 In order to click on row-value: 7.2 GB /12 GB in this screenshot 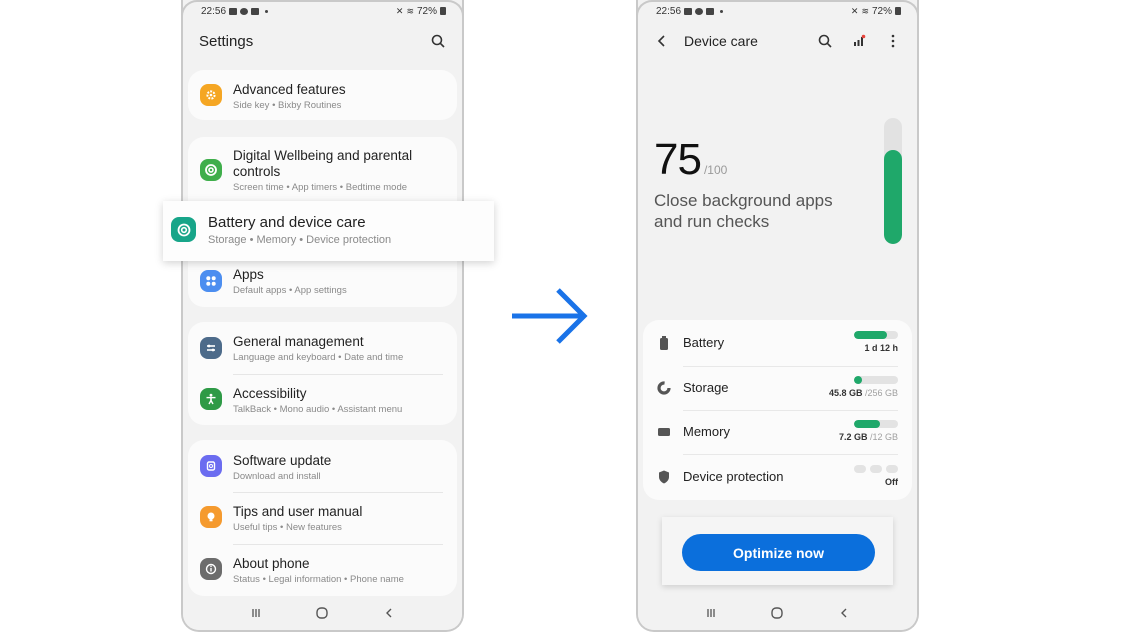, I will do `click(868, 437)`.